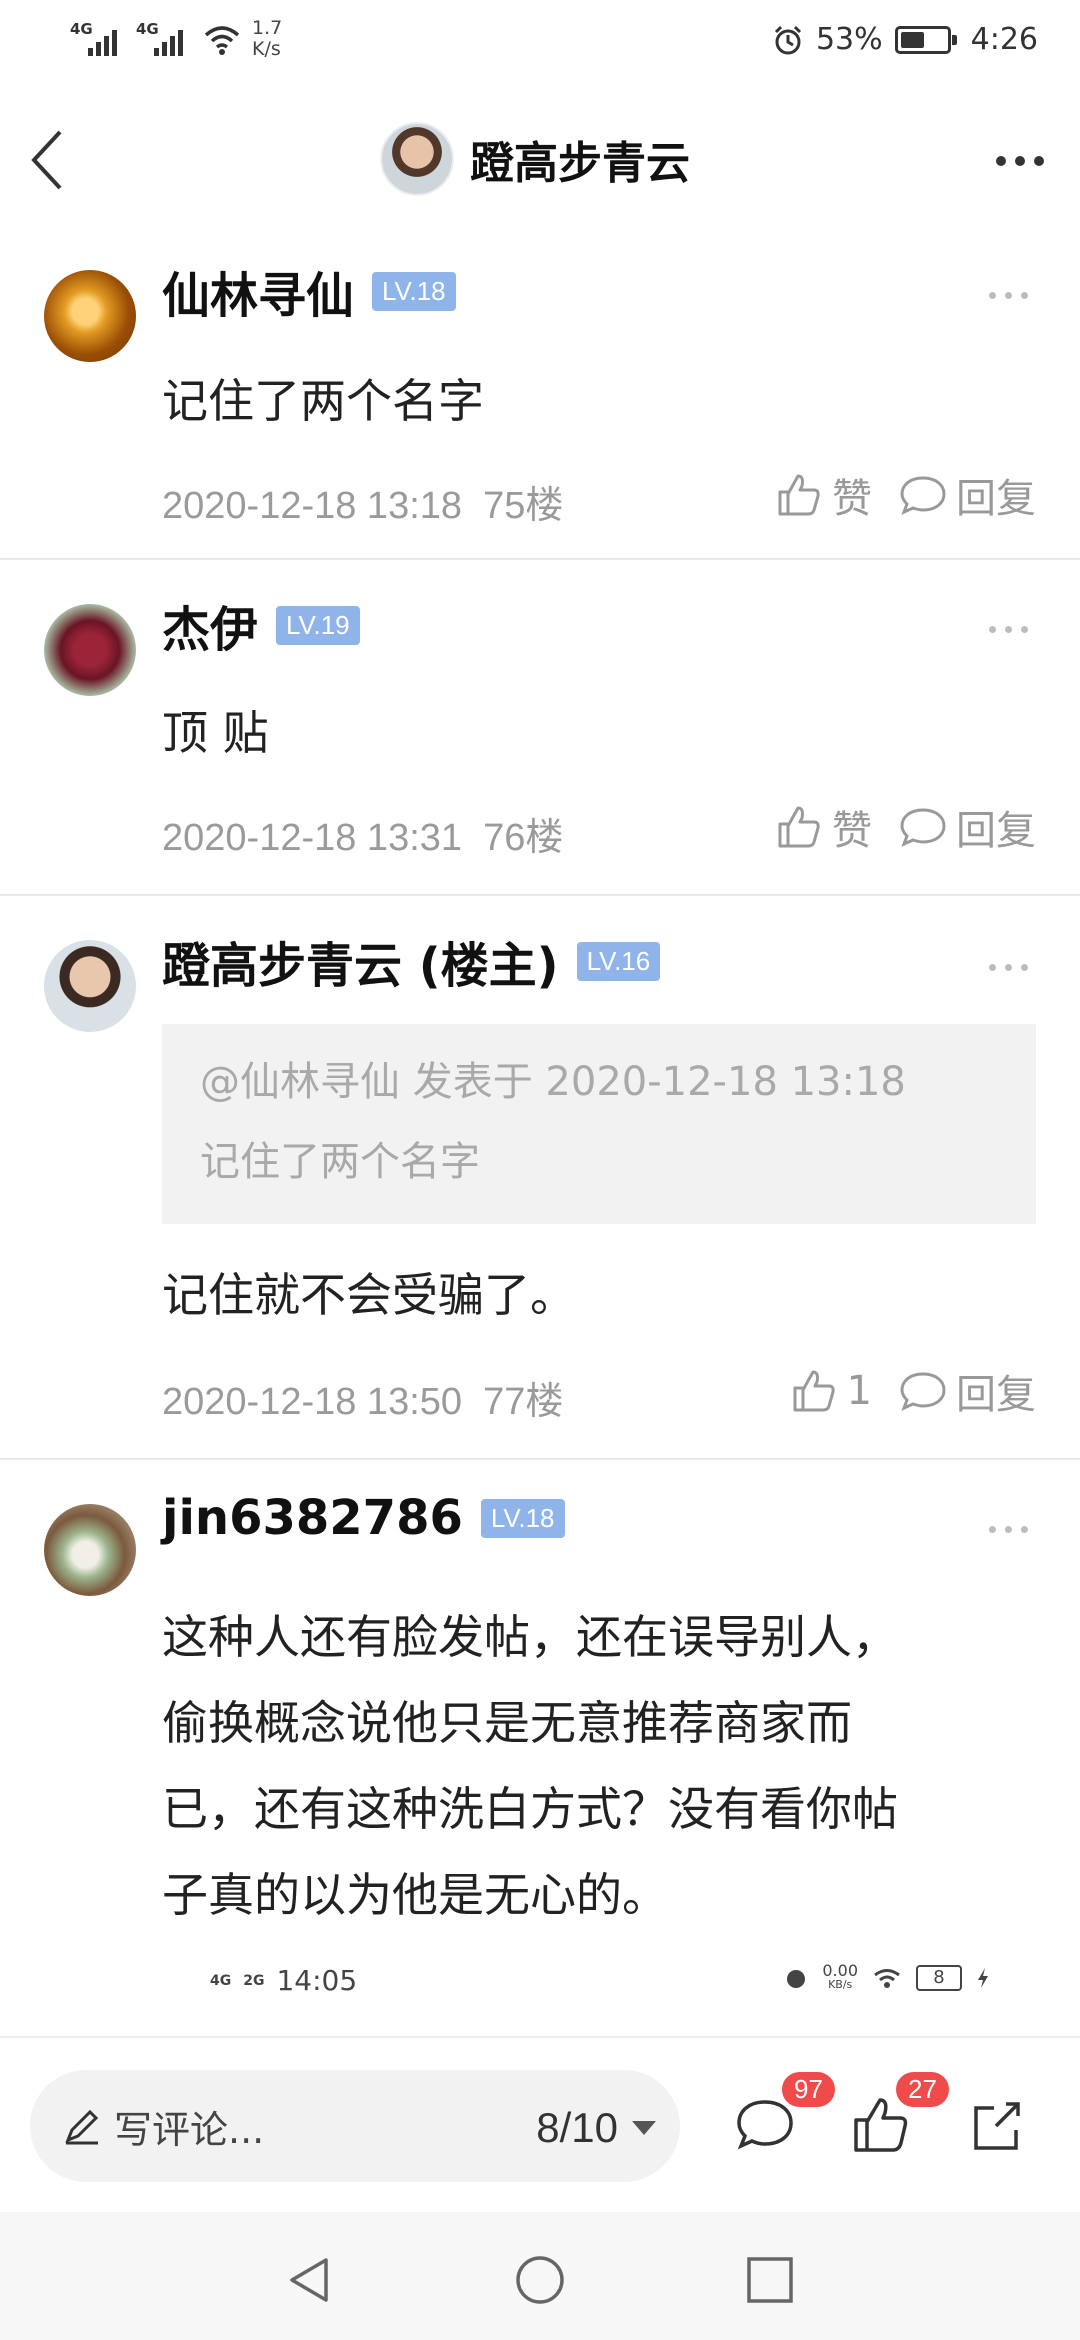 Image resolution: width=1080 pixels, height=2340 pixels. Describe the element at coordinates (340, 1162) in the screenshot. I see `quote-text: 记住了两个名字` at that location.